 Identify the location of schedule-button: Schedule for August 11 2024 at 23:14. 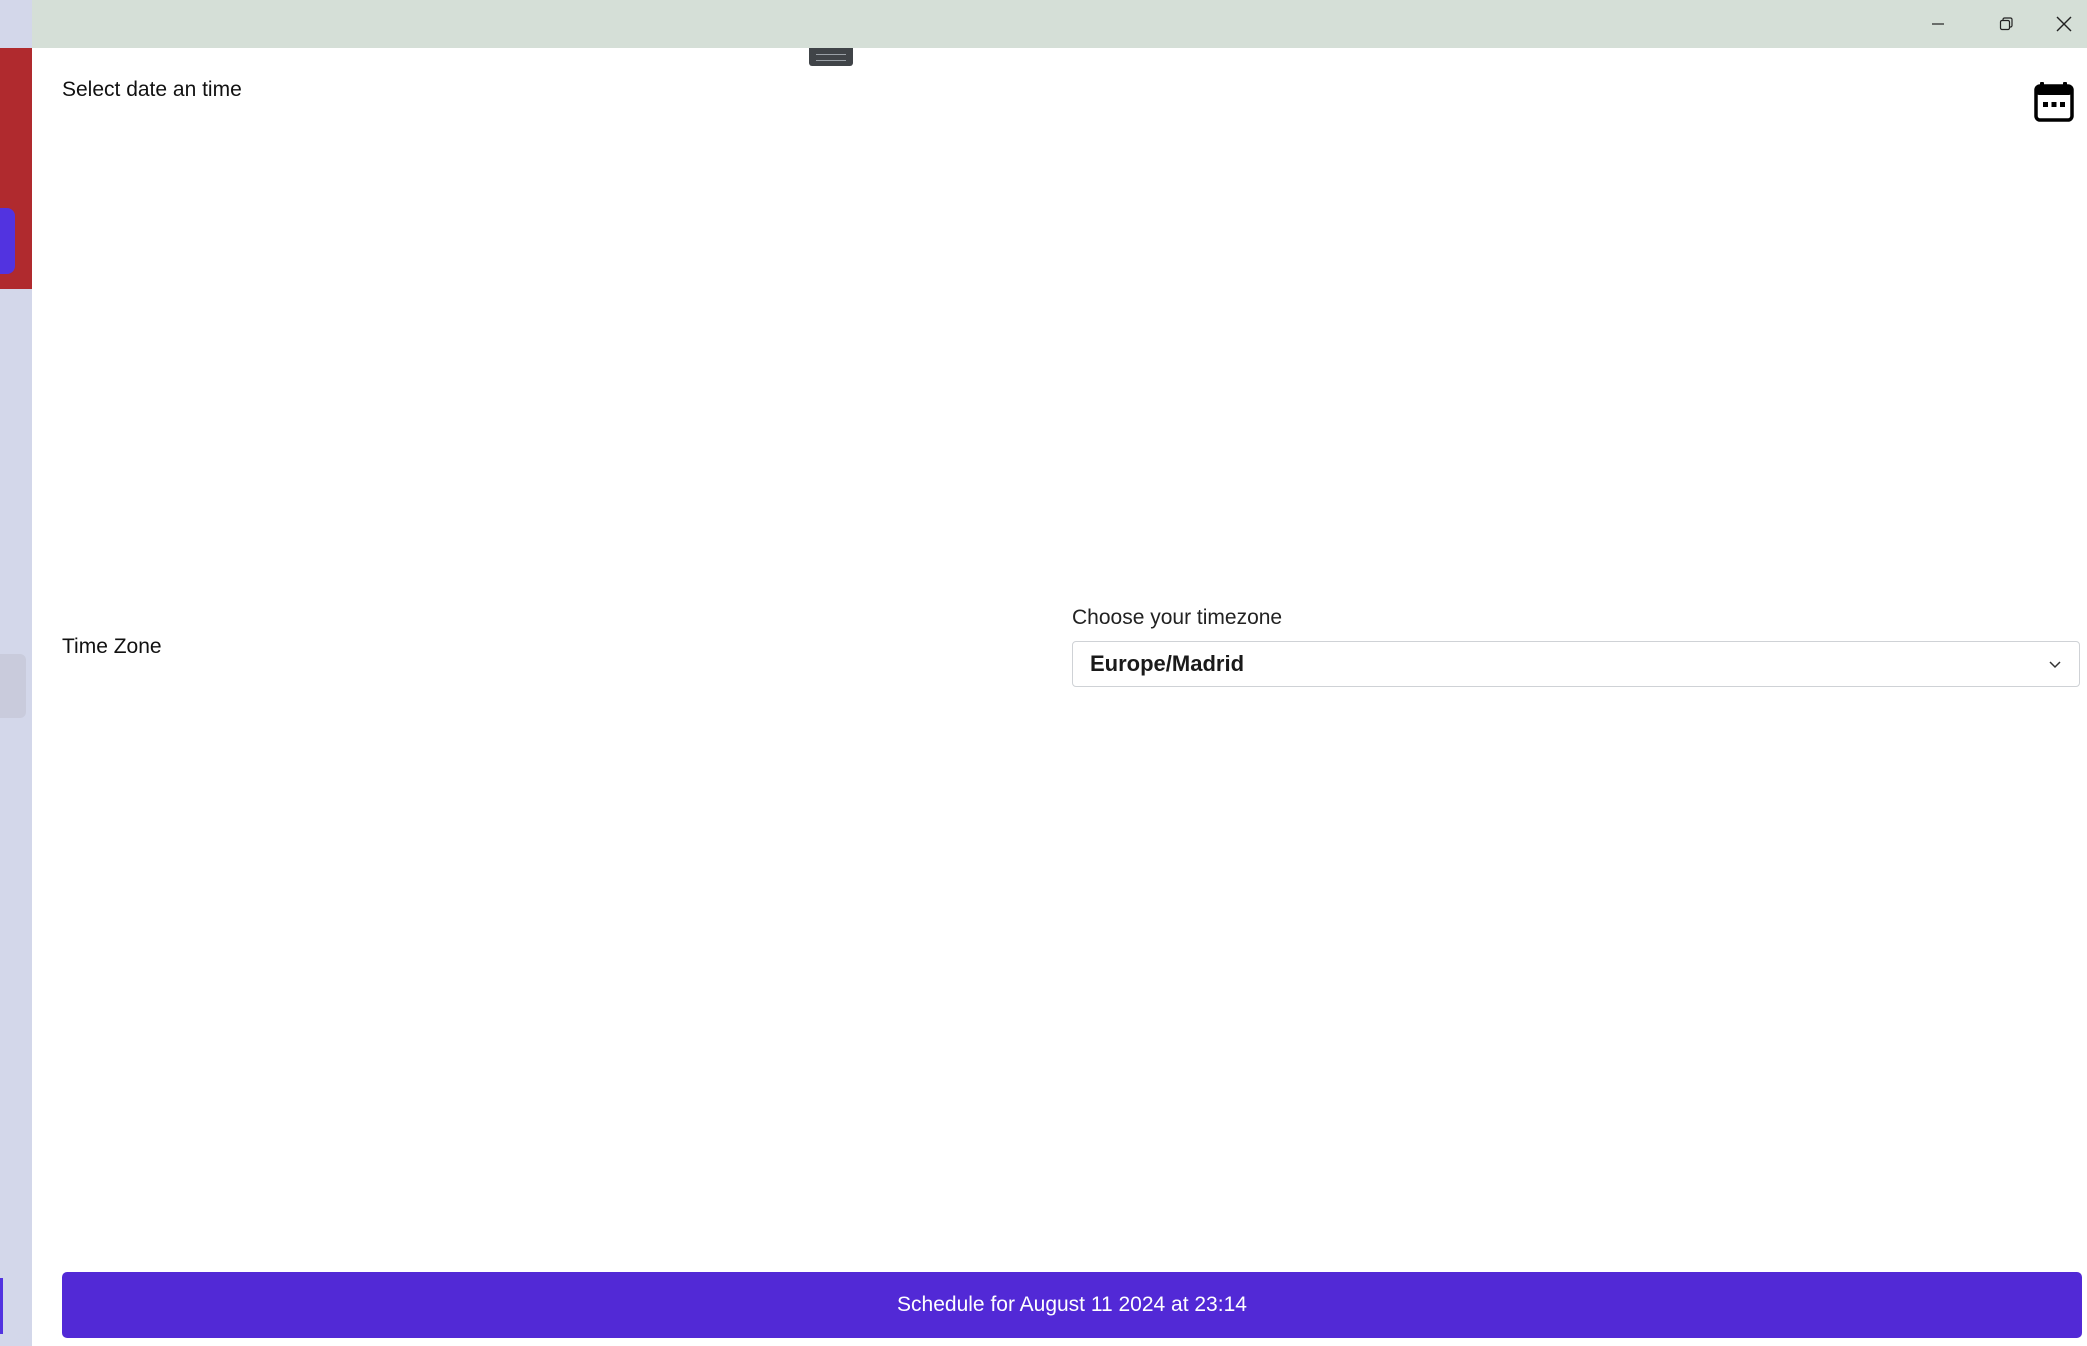
(1072, 1305).